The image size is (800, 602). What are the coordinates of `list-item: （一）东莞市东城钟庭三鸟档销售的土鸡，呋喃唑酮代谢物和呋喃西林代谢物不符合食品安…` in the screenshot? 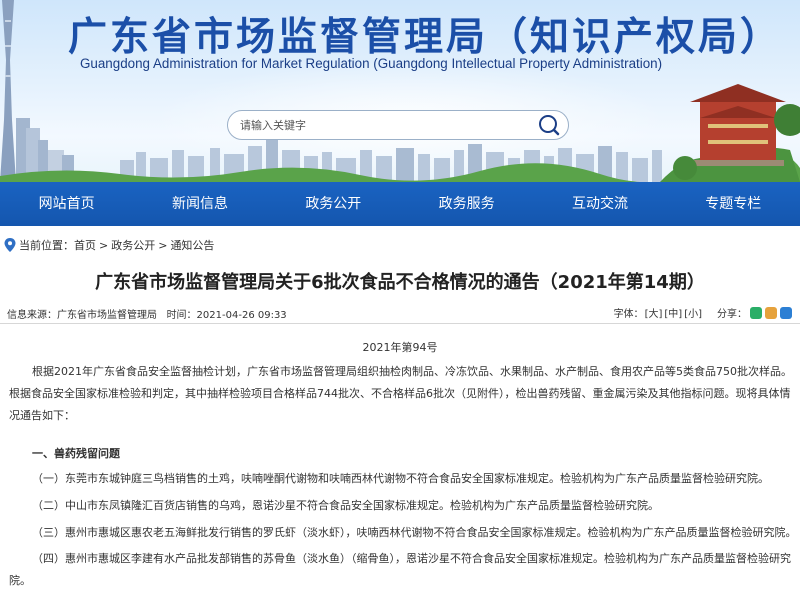 It's located at (400, 478).